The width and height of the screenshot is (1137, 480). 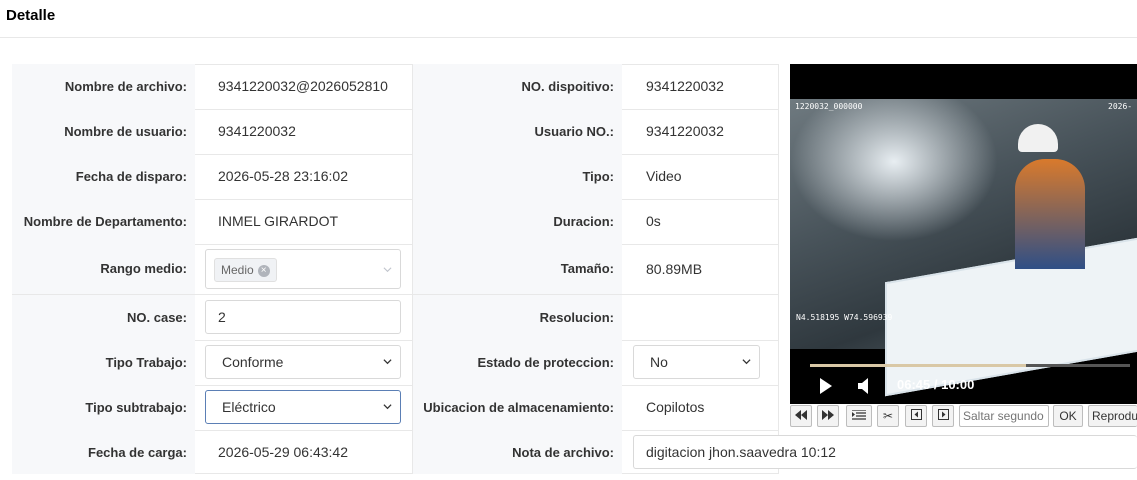 What do you see at coordinates (263, 270) in the screenshot?
I see `clear-icon: ×` at bounding box center [263, 270].